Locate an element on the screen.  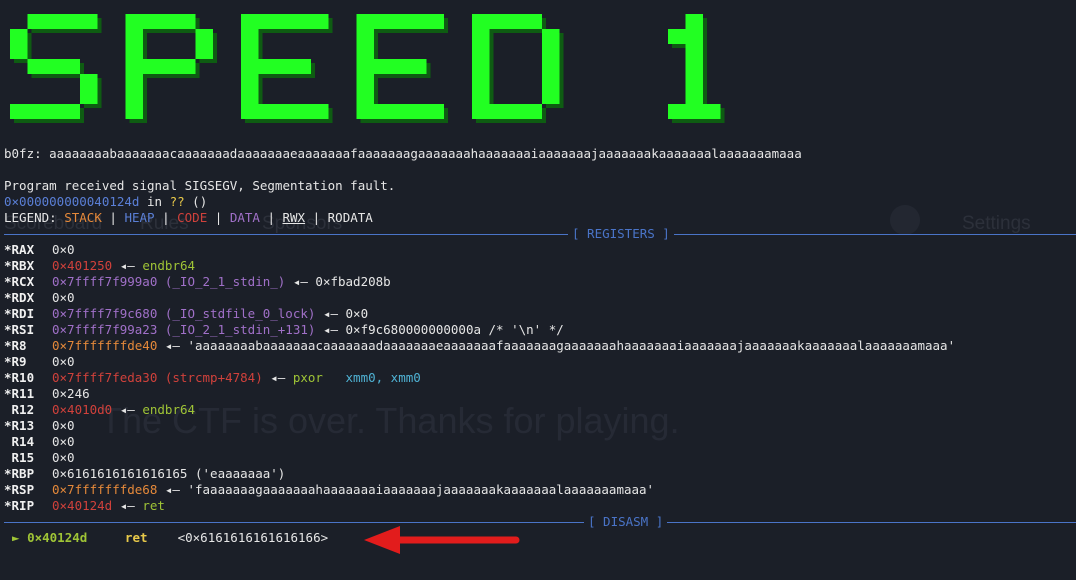
register-row: R15 0×0 is located at coordinates (39, 458).